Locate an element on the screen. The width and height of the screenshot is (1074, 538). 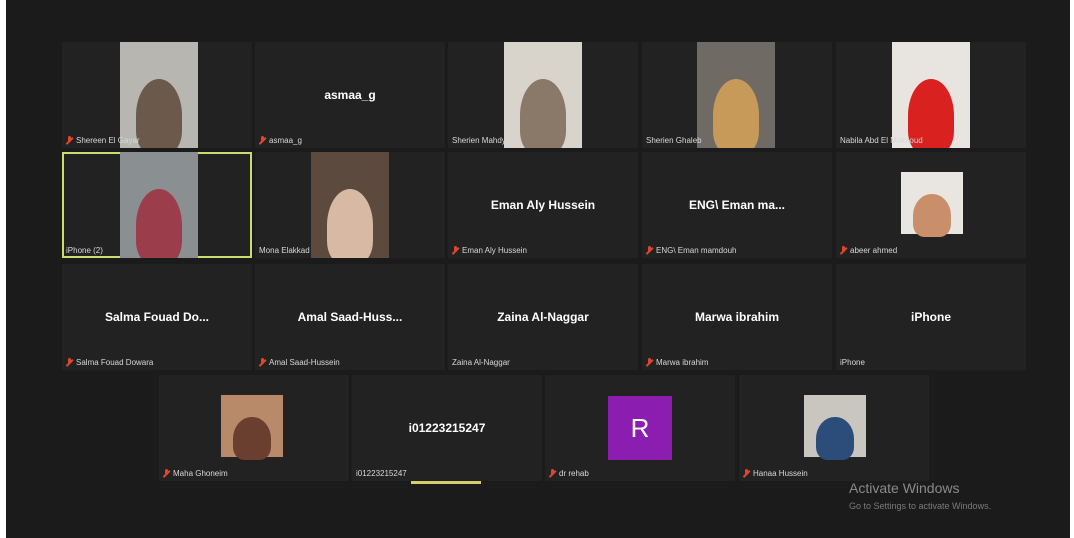
participant-name-tag: i01223215247 is located at coordinates (381, 473).